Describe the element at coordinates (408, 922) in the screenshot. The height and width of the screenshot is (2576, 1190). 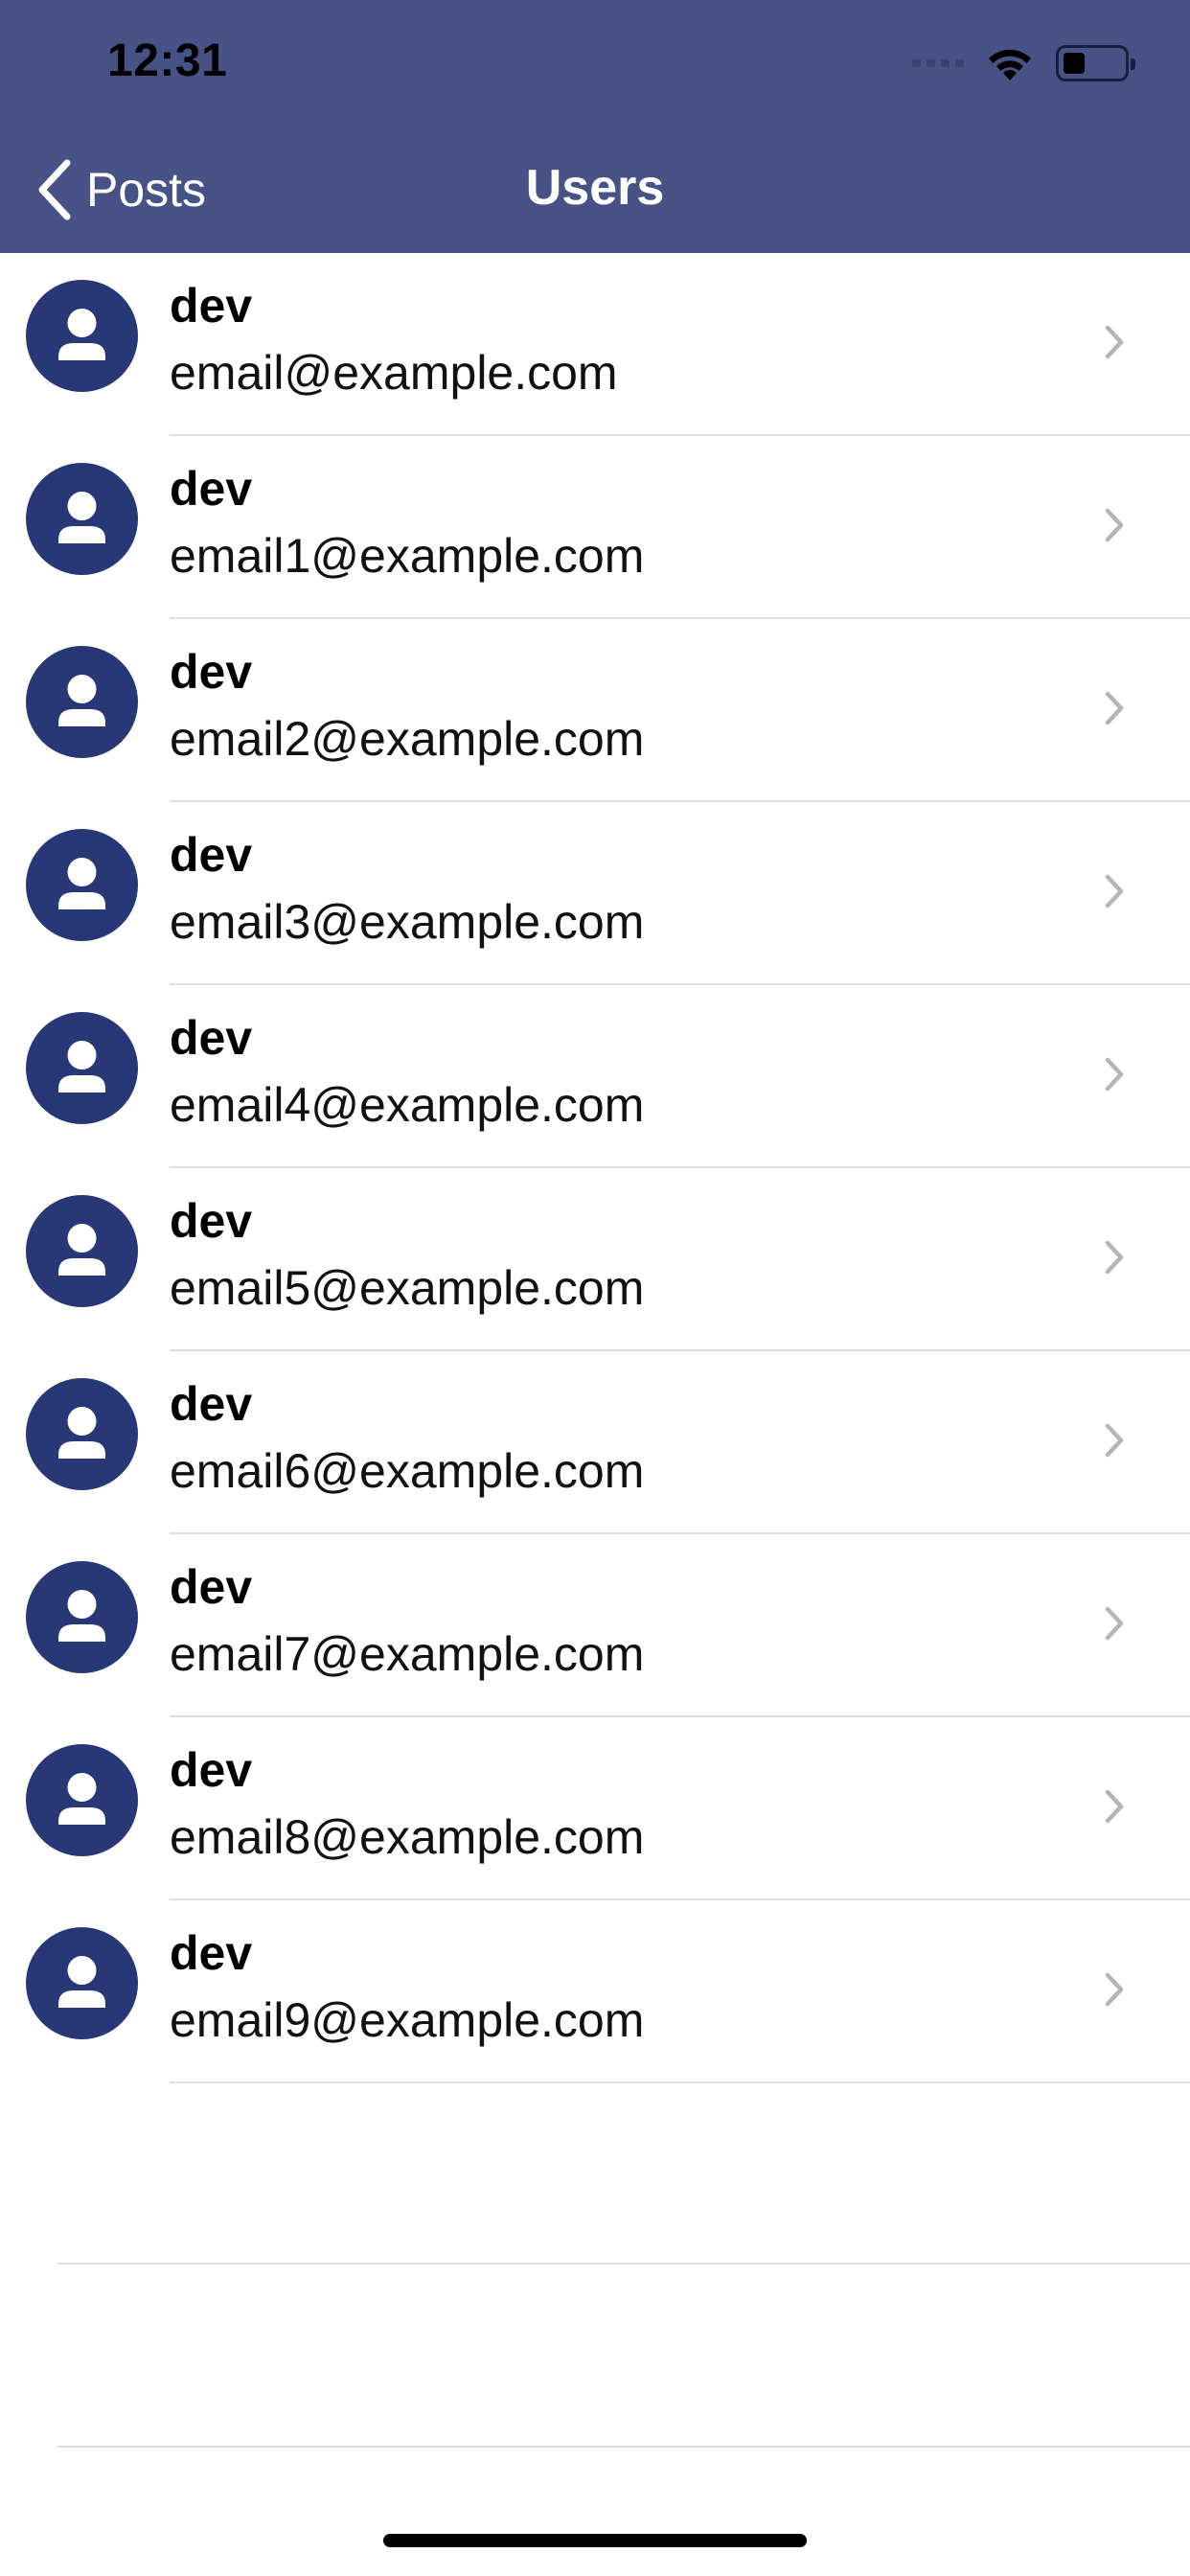
I see `user-email: email3@example.com` at that location.